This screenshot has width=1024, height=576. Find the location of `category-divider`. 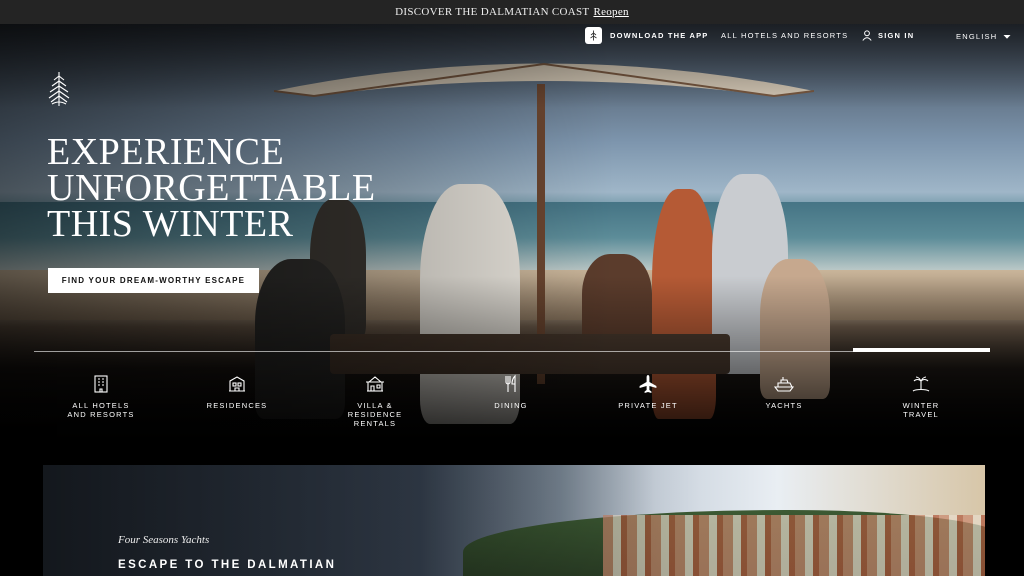

category-divider is located at coordinates (512, 351).